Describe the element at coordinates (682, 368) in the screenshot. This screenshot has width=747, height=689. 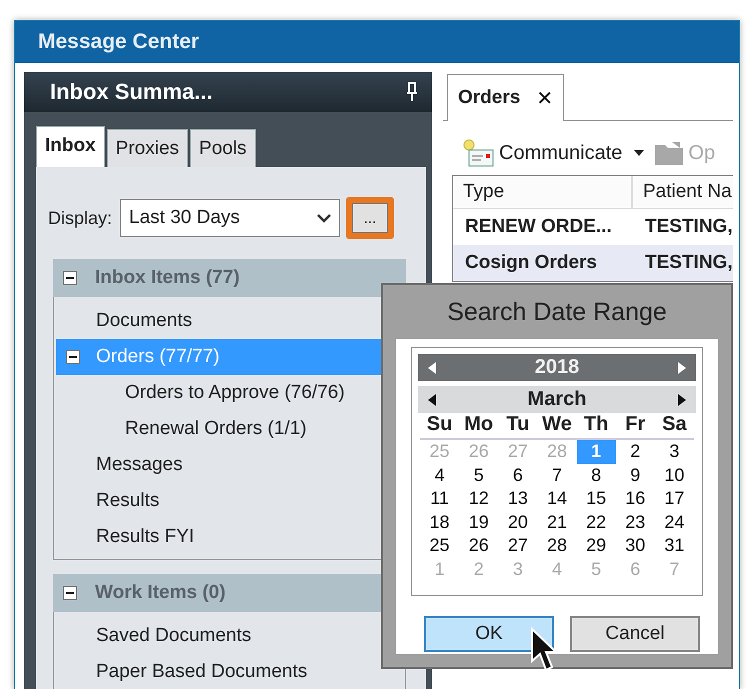
I see `next-year-icon` at that location.